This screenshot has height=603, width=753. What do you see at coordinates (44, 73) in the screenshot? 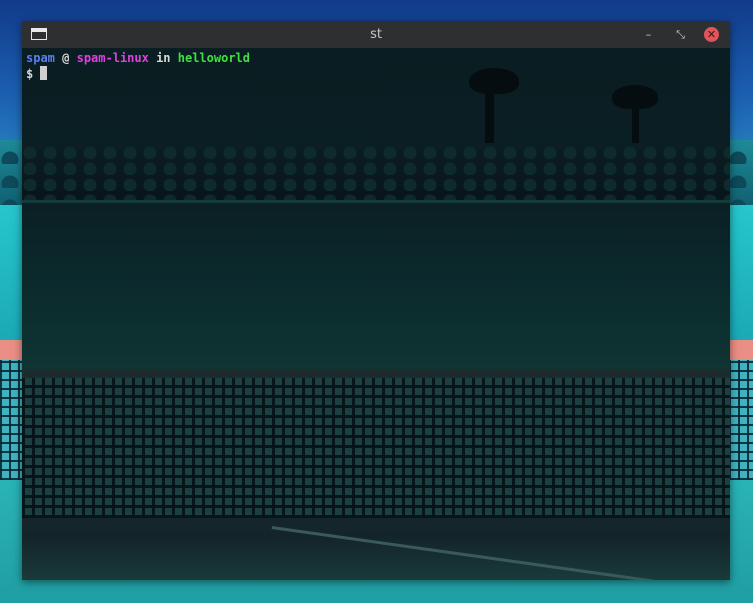
I see `text-cursor` at bounding box center [44, 73].